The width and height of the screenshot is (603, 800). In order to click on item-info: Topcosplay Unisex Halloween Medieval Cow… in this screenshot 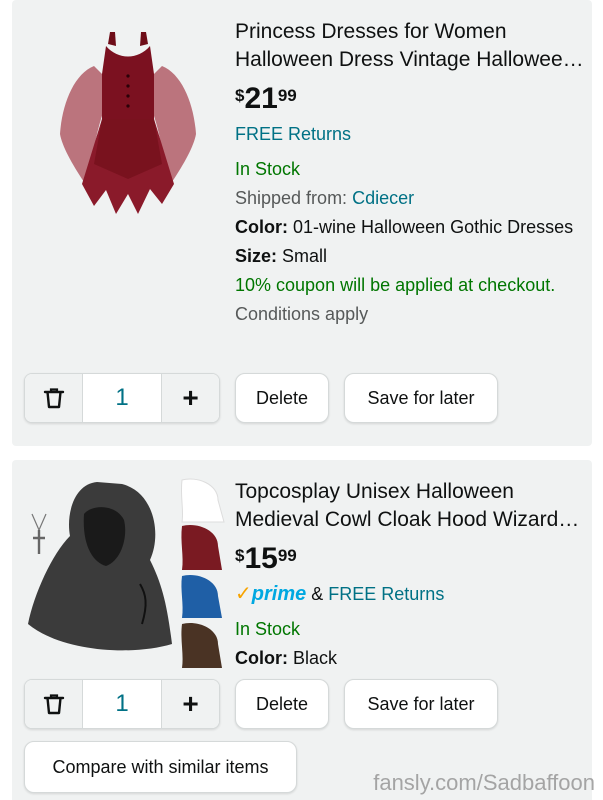, I will do `click(410, 575)`.